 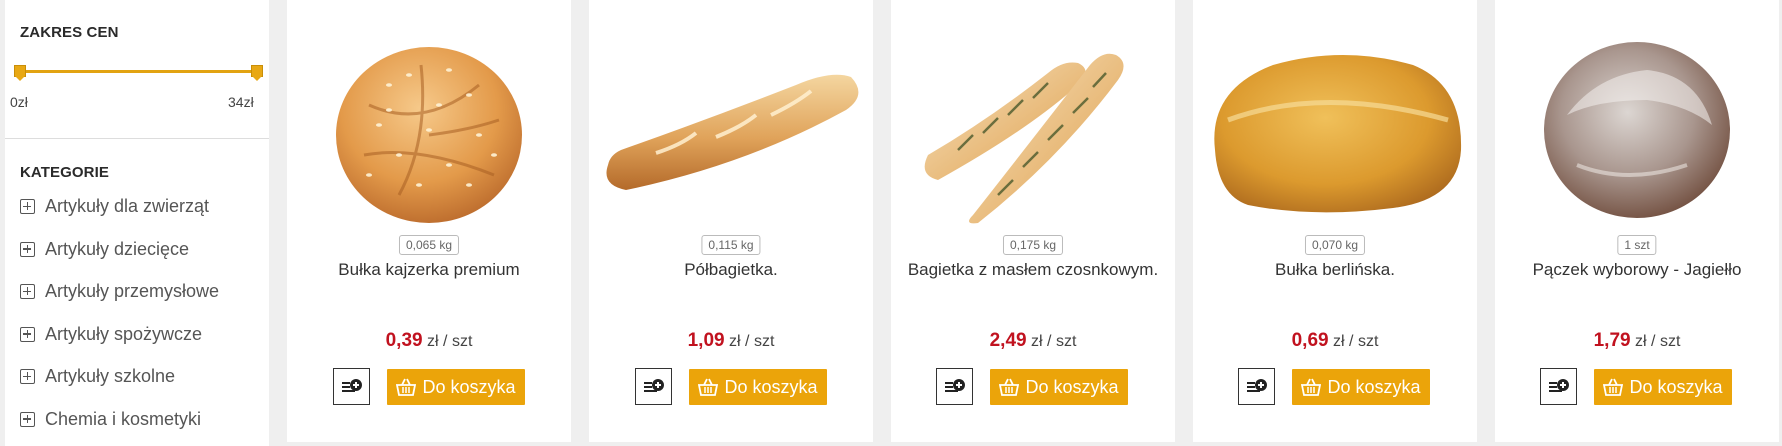 What do you see at coordinates (1335, 245) in the screenshot?
I see `weight-badge: 0,070 kg` at bounding box center [1335, 245].